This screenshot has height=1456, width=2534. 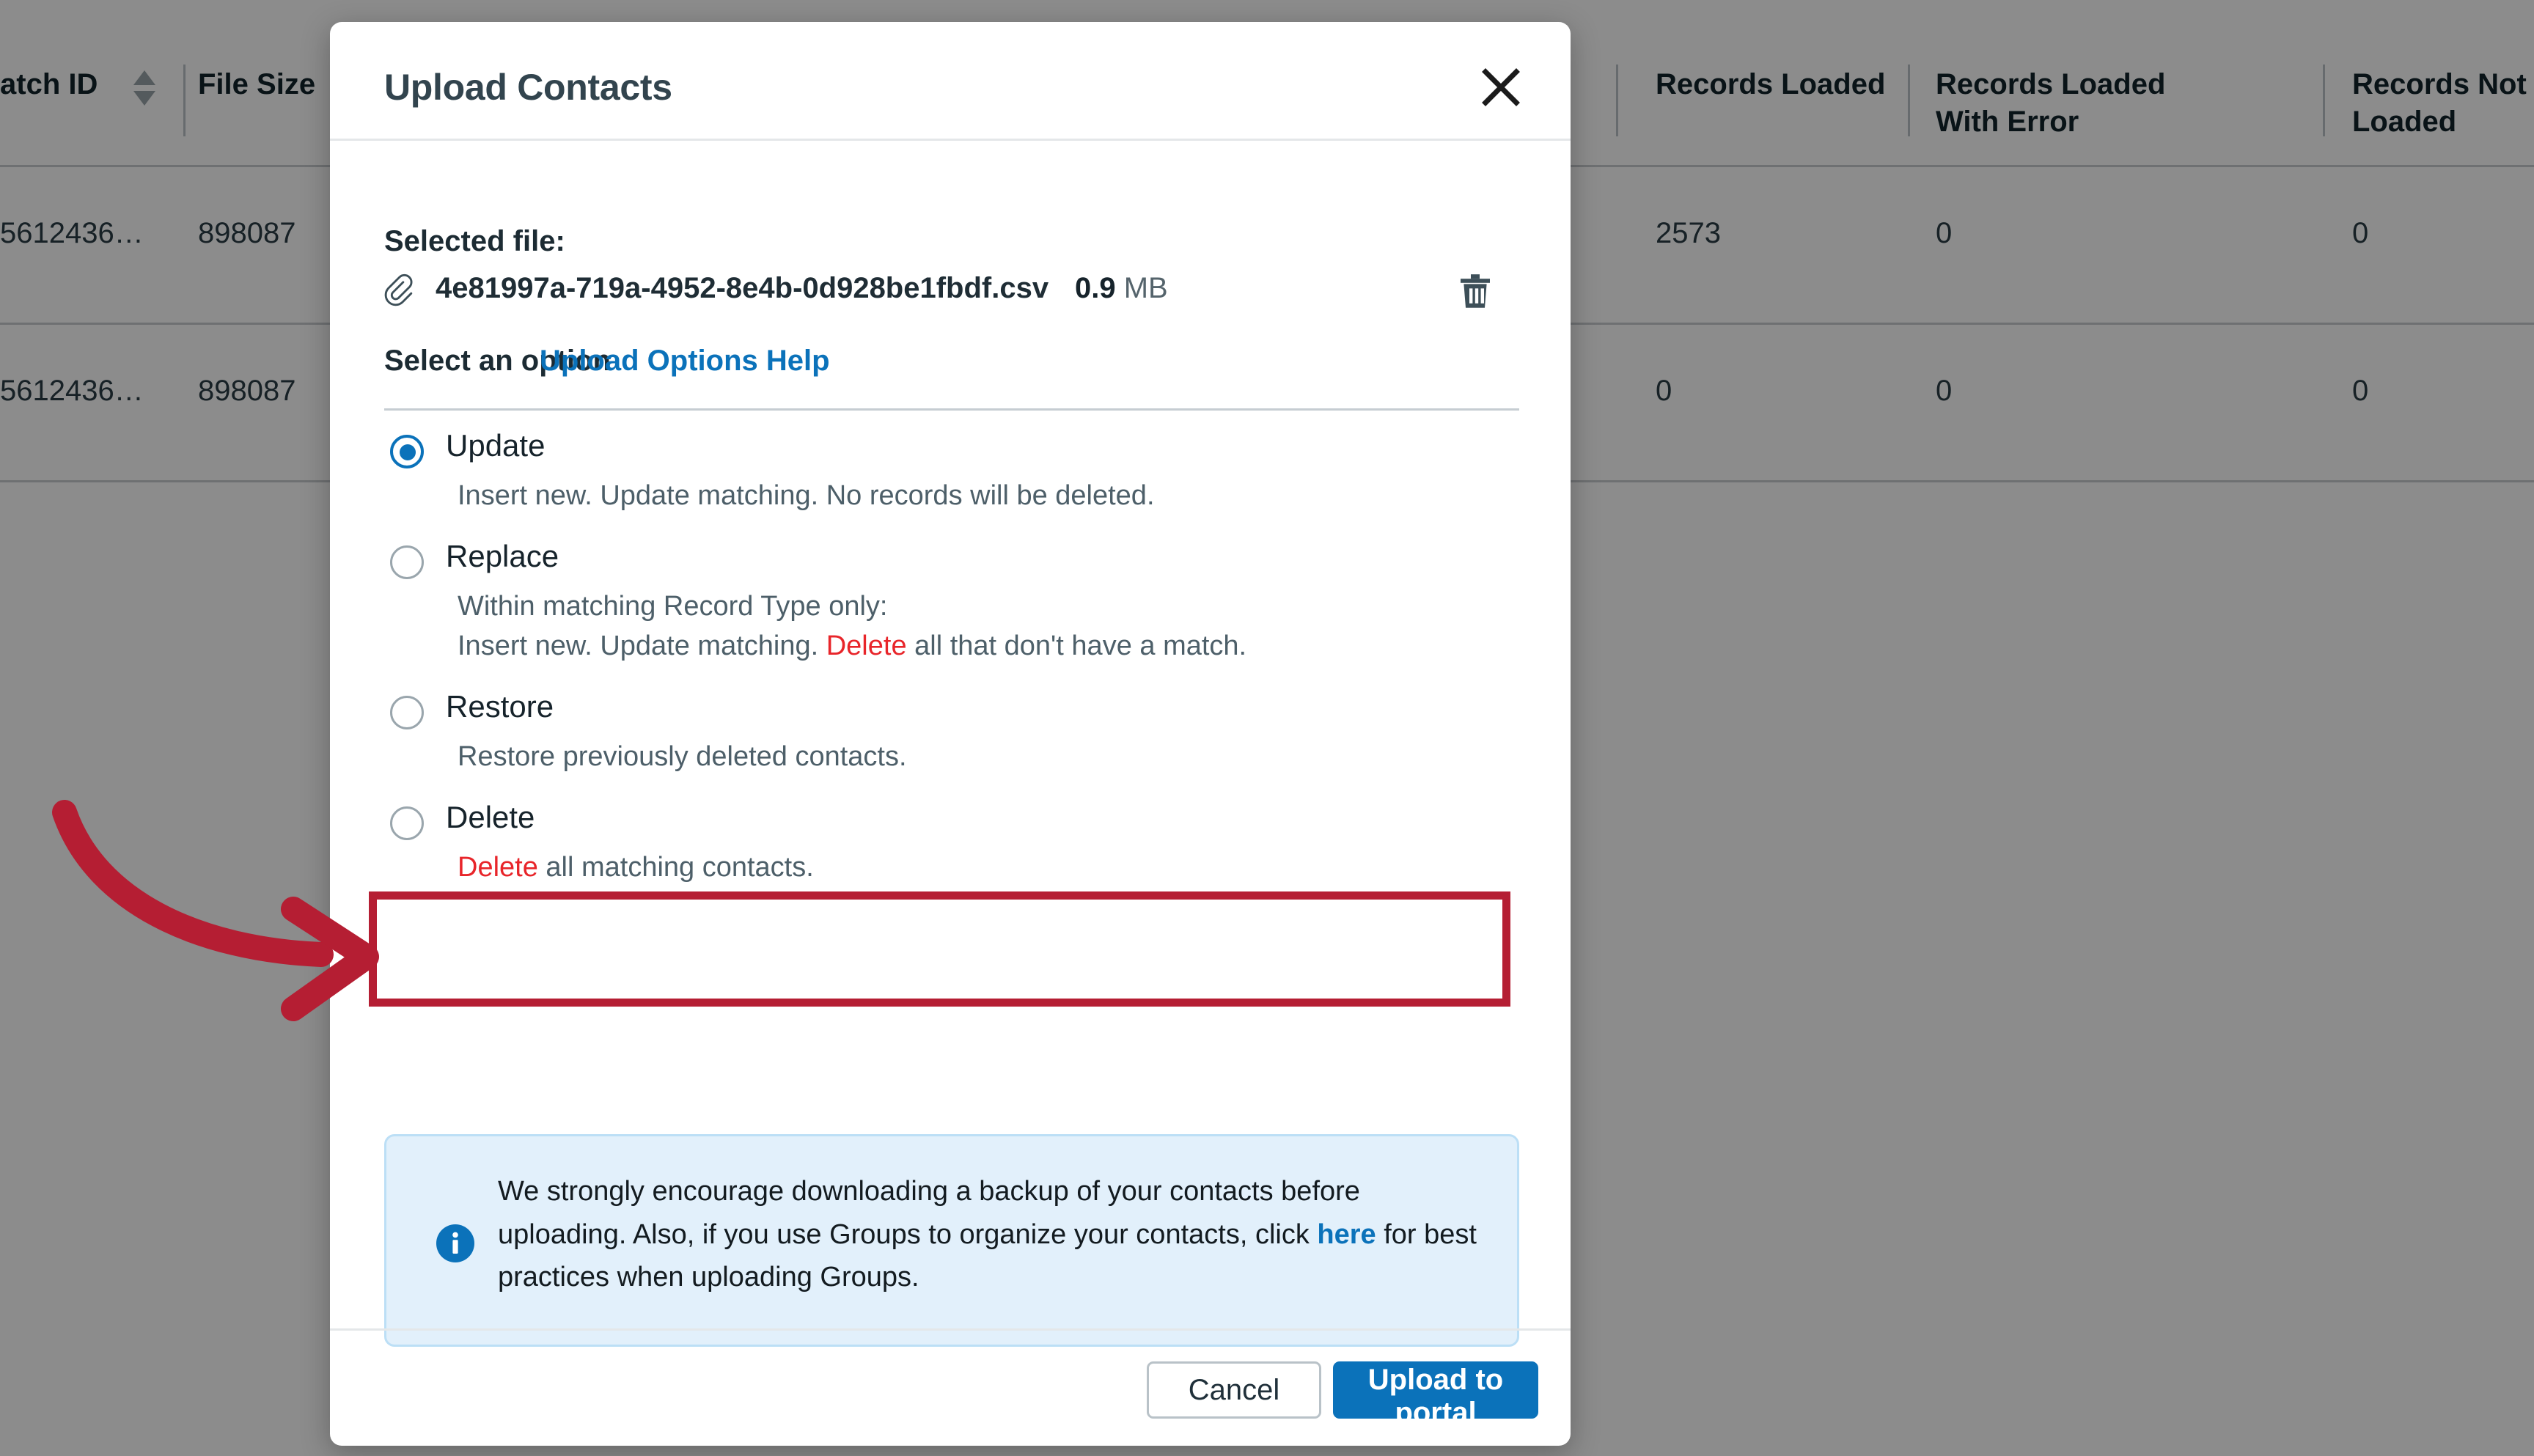 I want to click on close-icon, so click(x=1501, y=87).